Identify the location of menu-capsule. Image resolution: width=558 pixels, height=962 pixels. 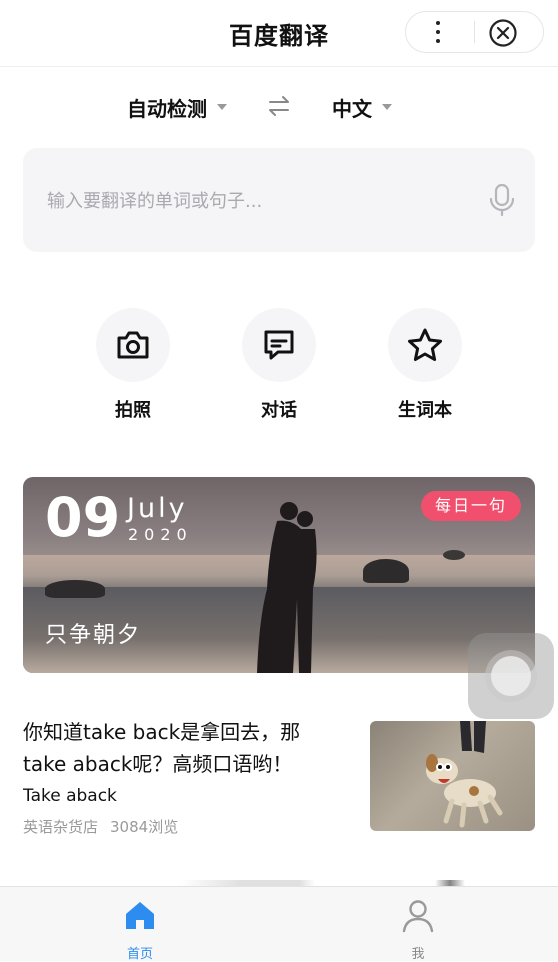
(474, 32).